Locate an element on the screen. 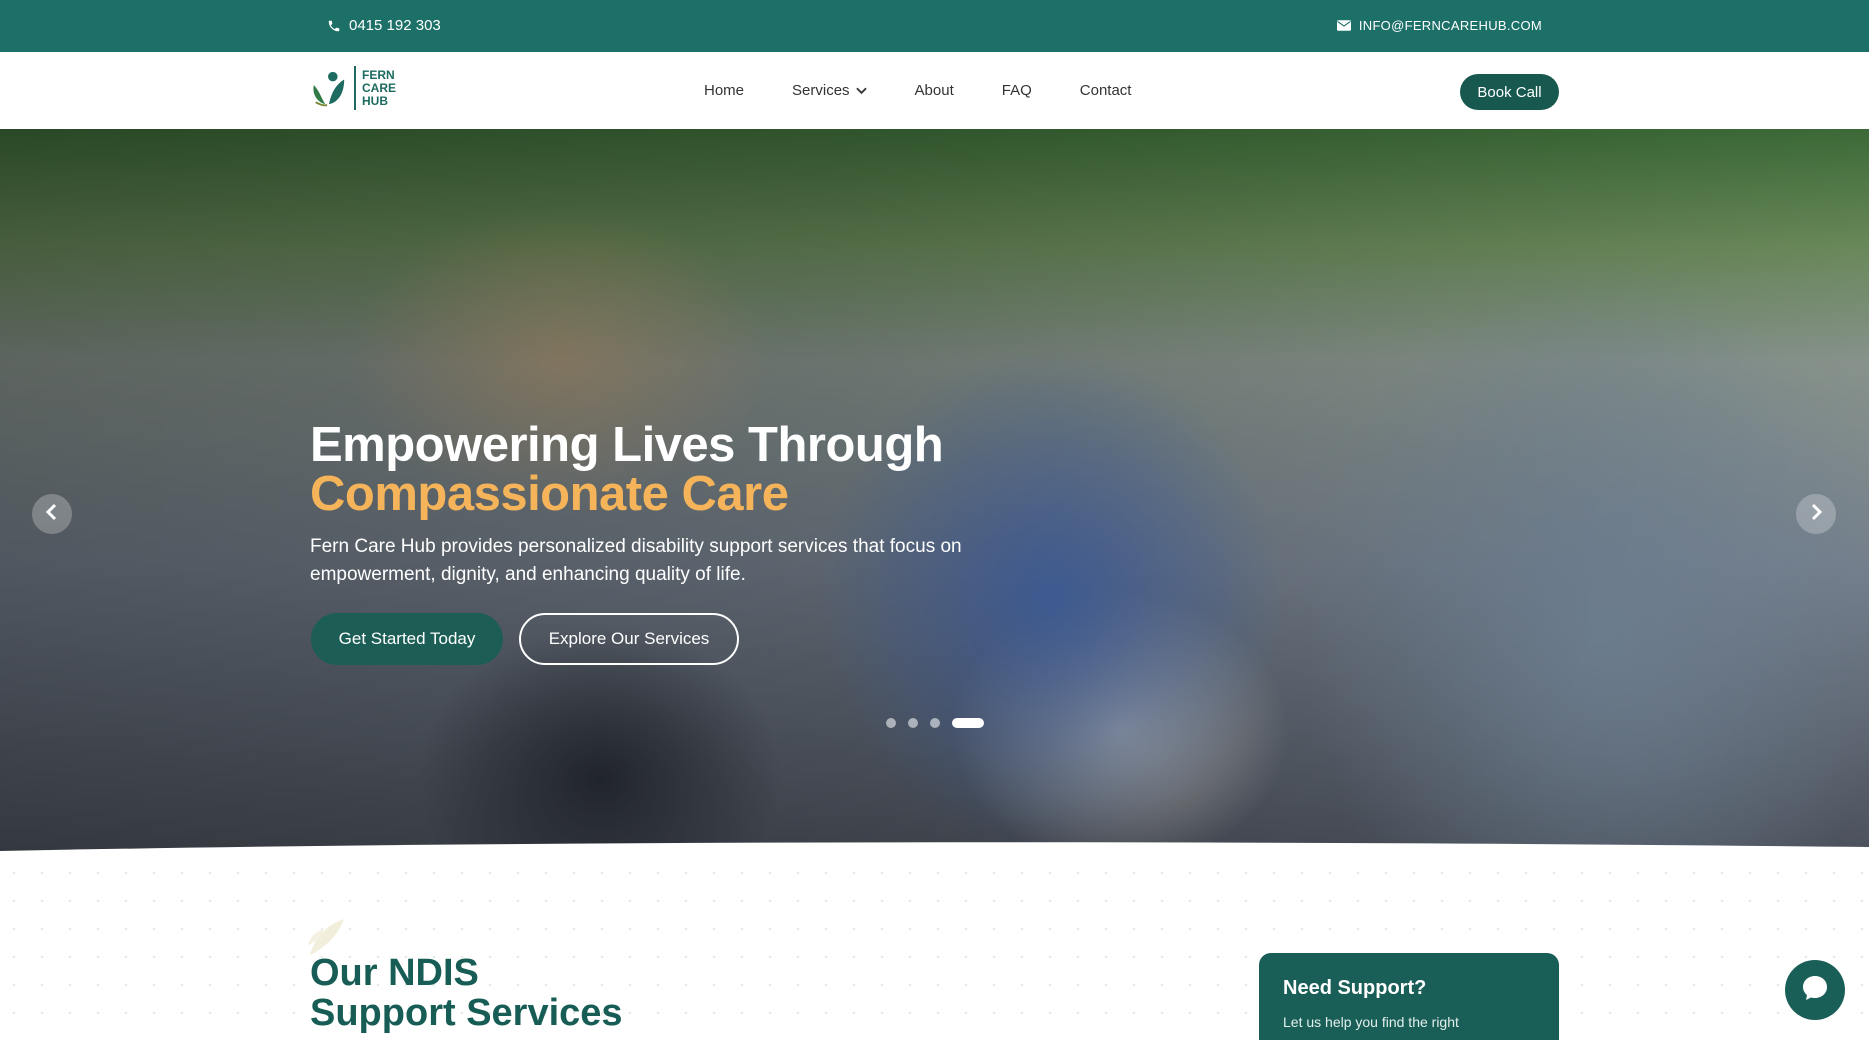 The height and width of the screenshot is (1040, 1869). carousel-prev-button is located at coordinates (52, 514).